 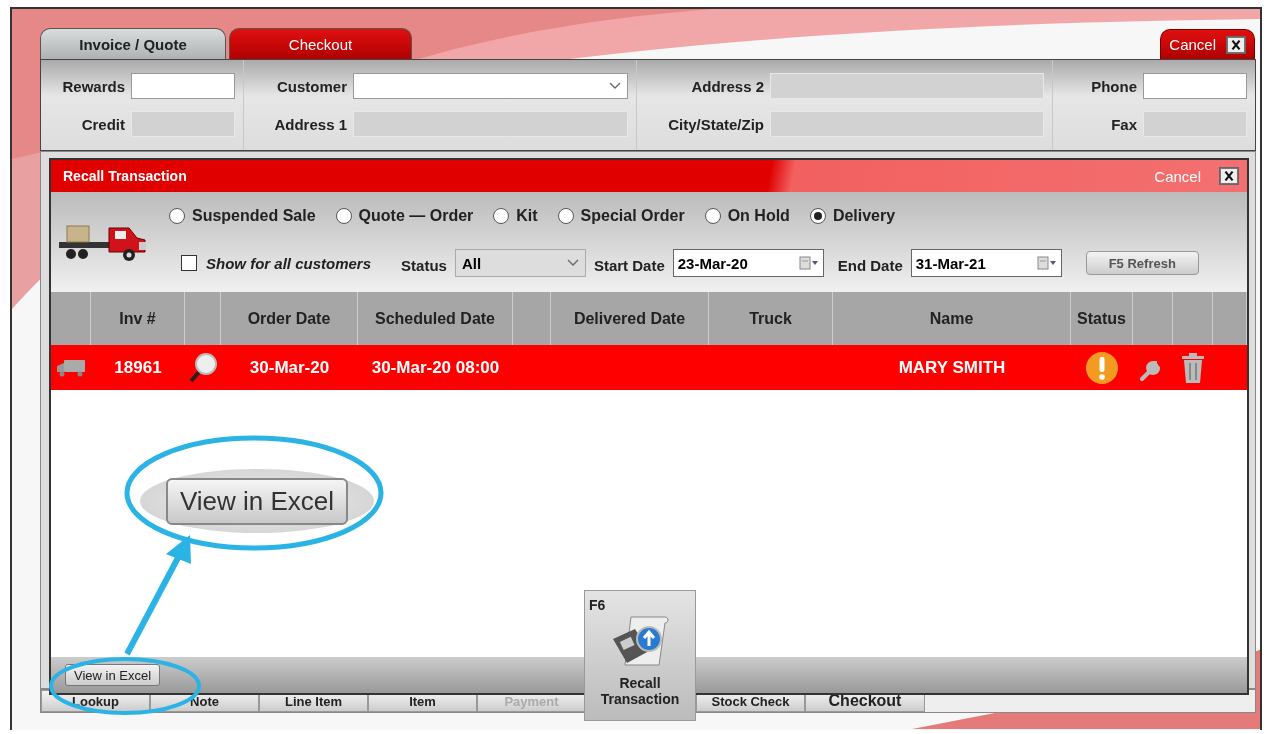 I want to click on hotkey-tile: F6 Recall Transaction, so click(x=640, y=655).